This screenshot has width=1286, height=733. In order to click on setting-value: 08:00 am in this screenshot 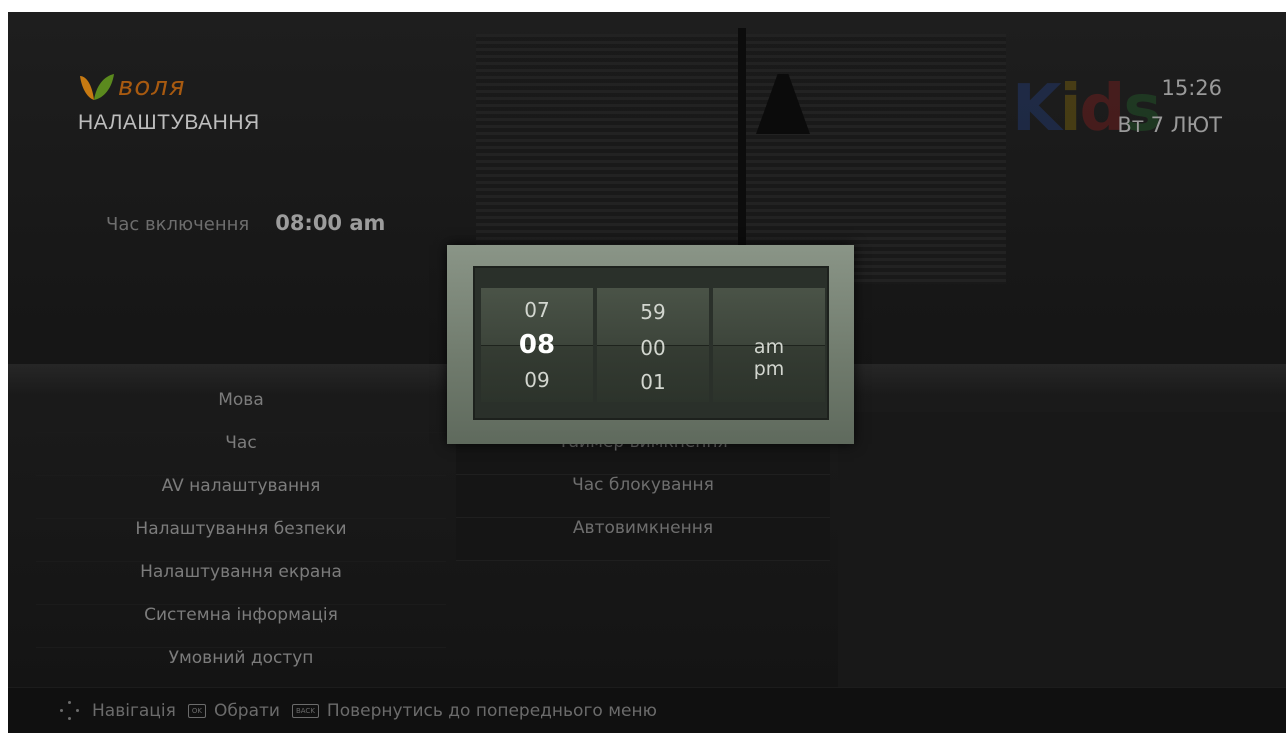, I will do `click(330, 223)`.